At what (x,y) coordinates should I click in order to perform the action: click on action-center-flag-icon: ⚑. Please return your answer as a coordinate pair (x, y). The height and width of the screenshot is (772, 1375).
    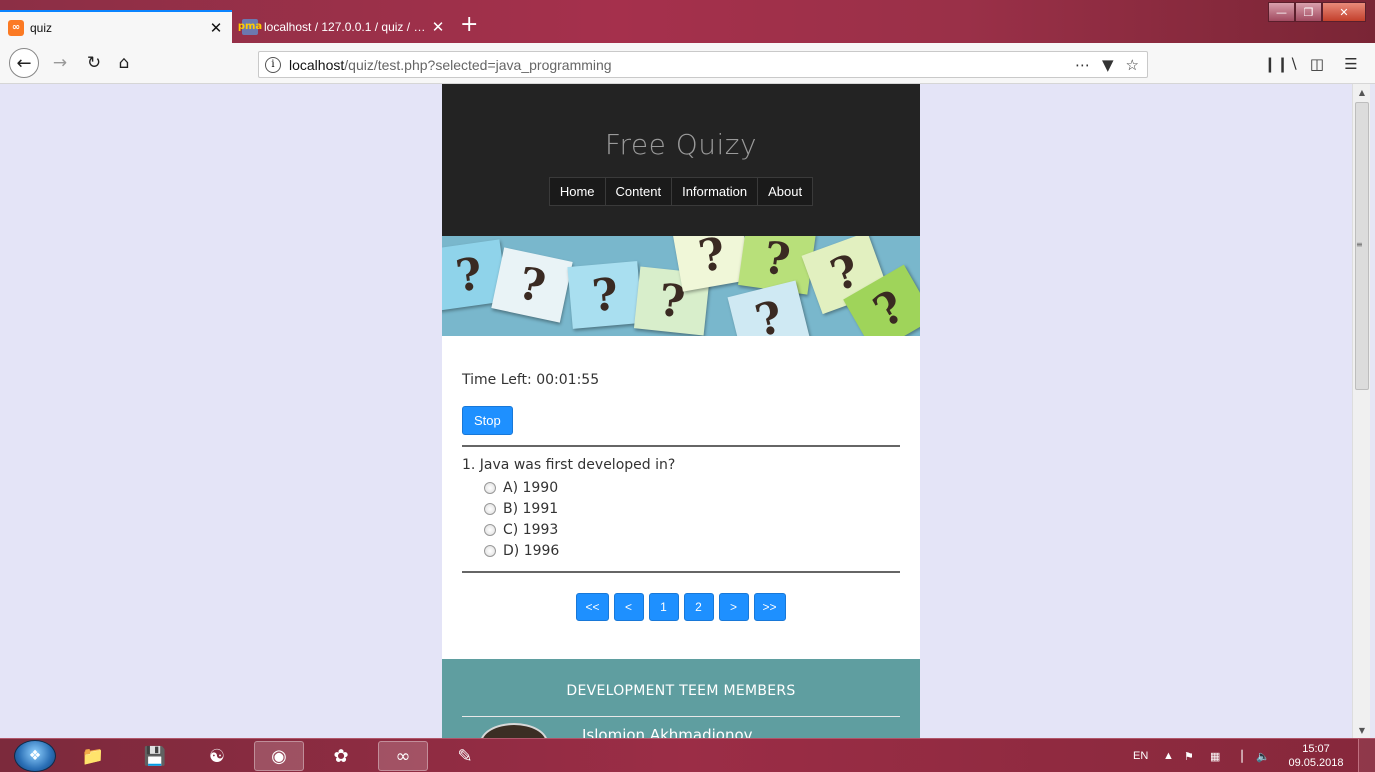
    Looking at the image, I should click on (1189, 755).